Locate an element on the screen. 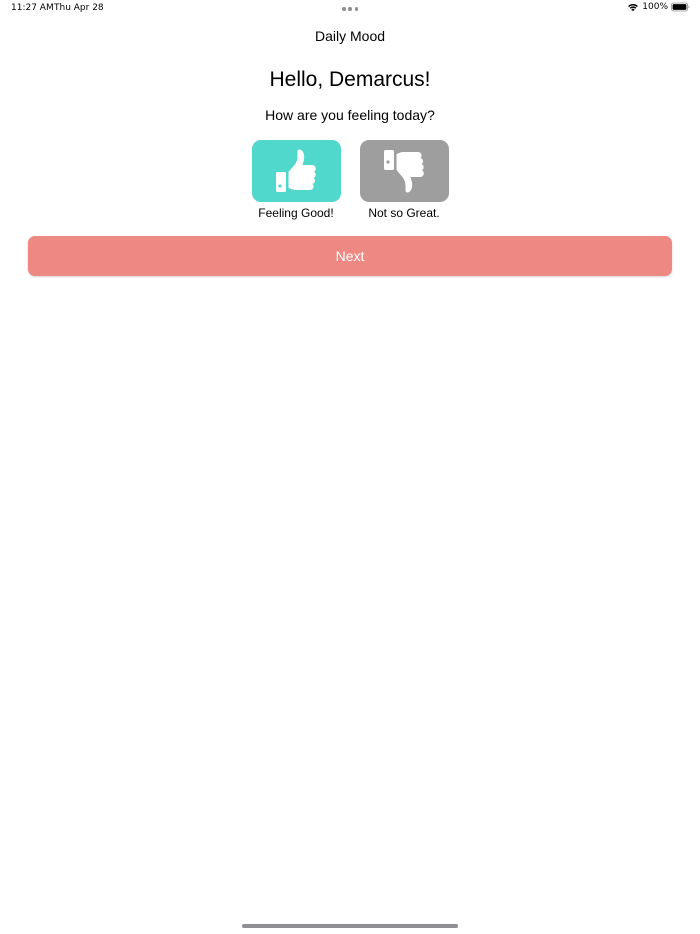  mood-option-bad: Not so Great. is located at coordinates (404, 180).